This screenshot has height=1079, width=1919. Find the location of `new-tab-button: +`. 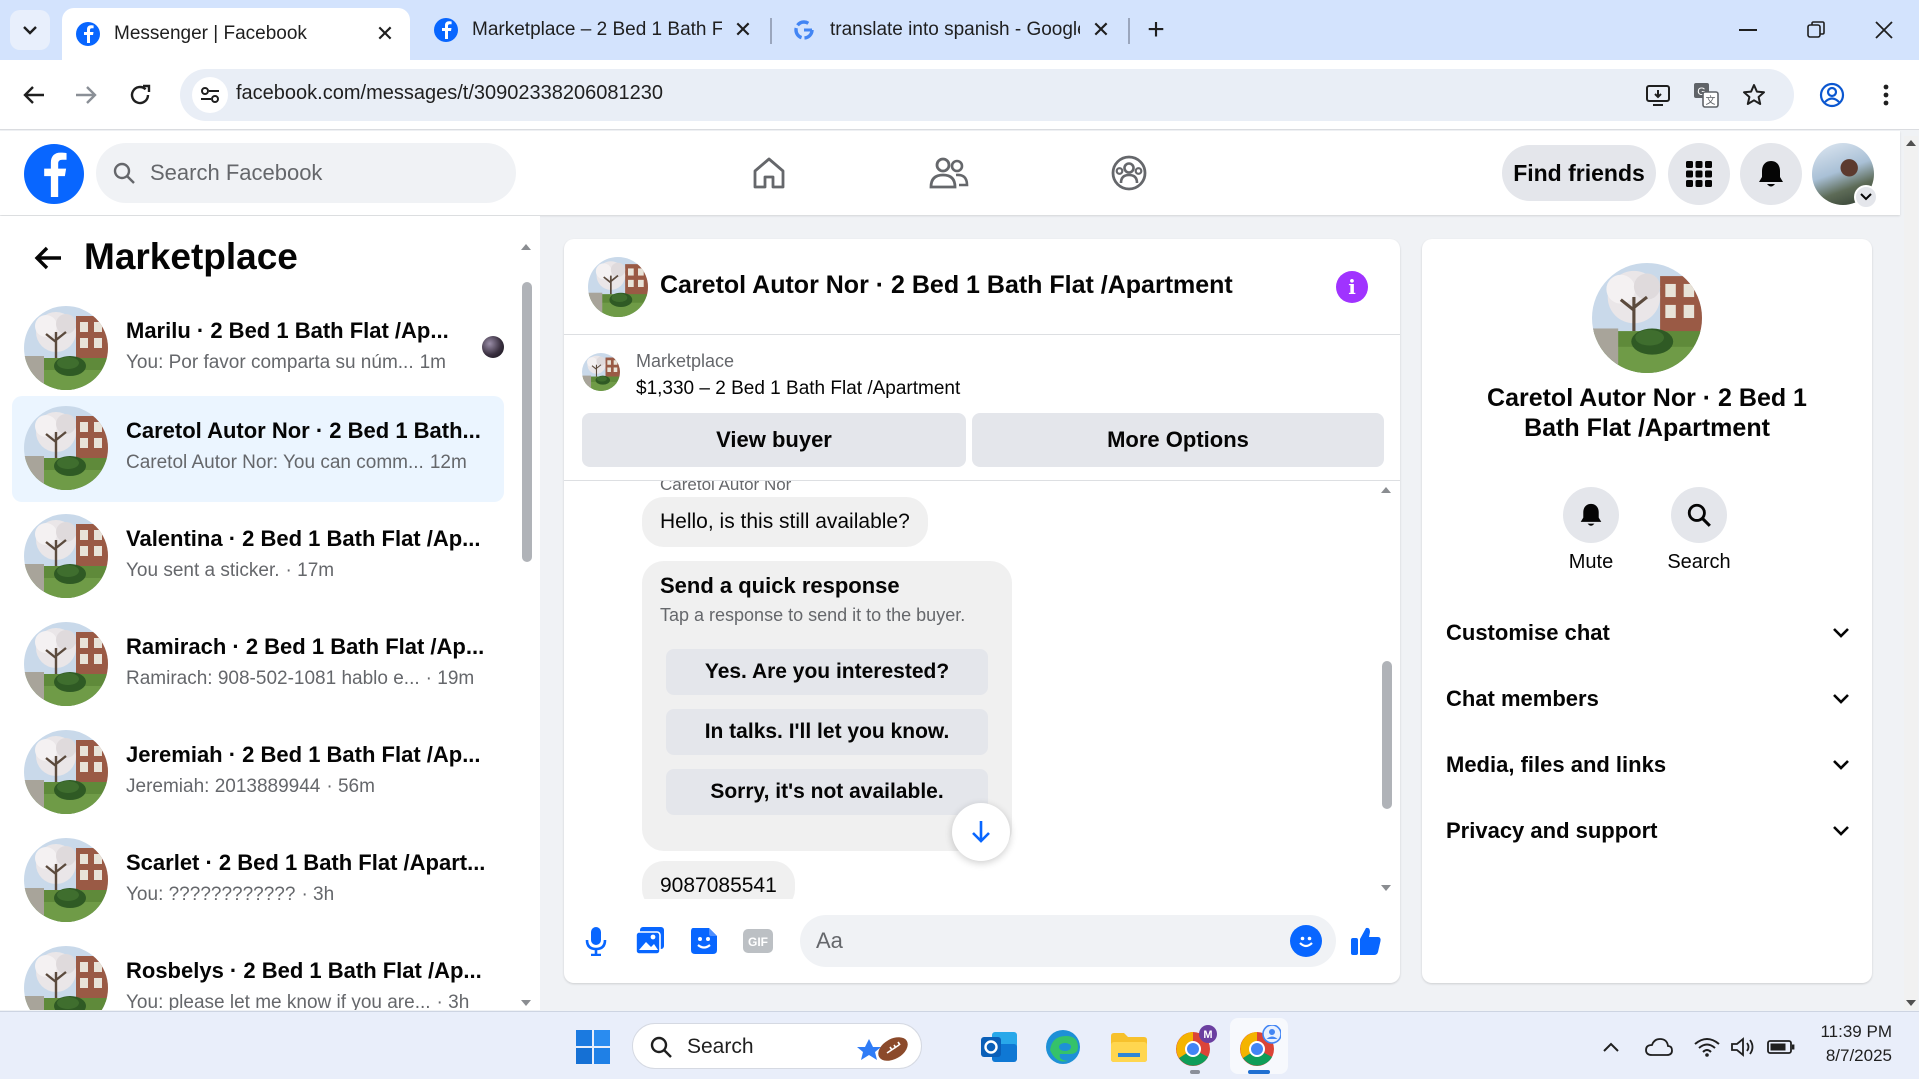

new-tab-button: + is located at coordinates (1156, 30).